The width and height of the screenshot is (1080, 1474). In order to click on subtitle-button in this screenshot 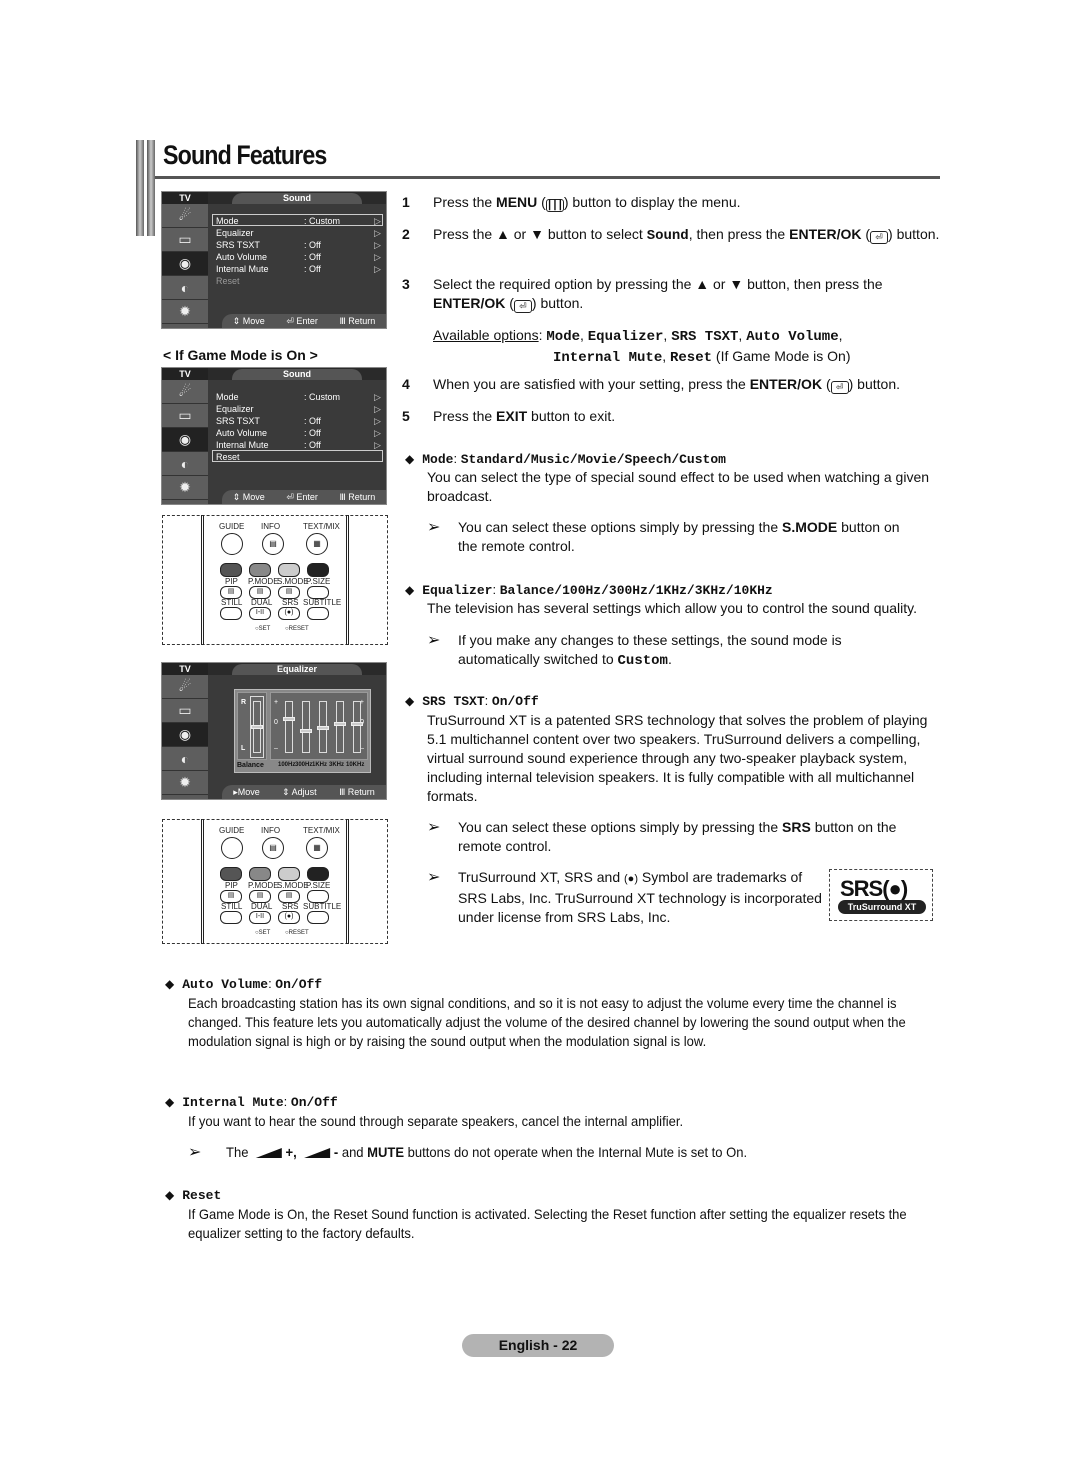, I will do `click(318, 613)`.